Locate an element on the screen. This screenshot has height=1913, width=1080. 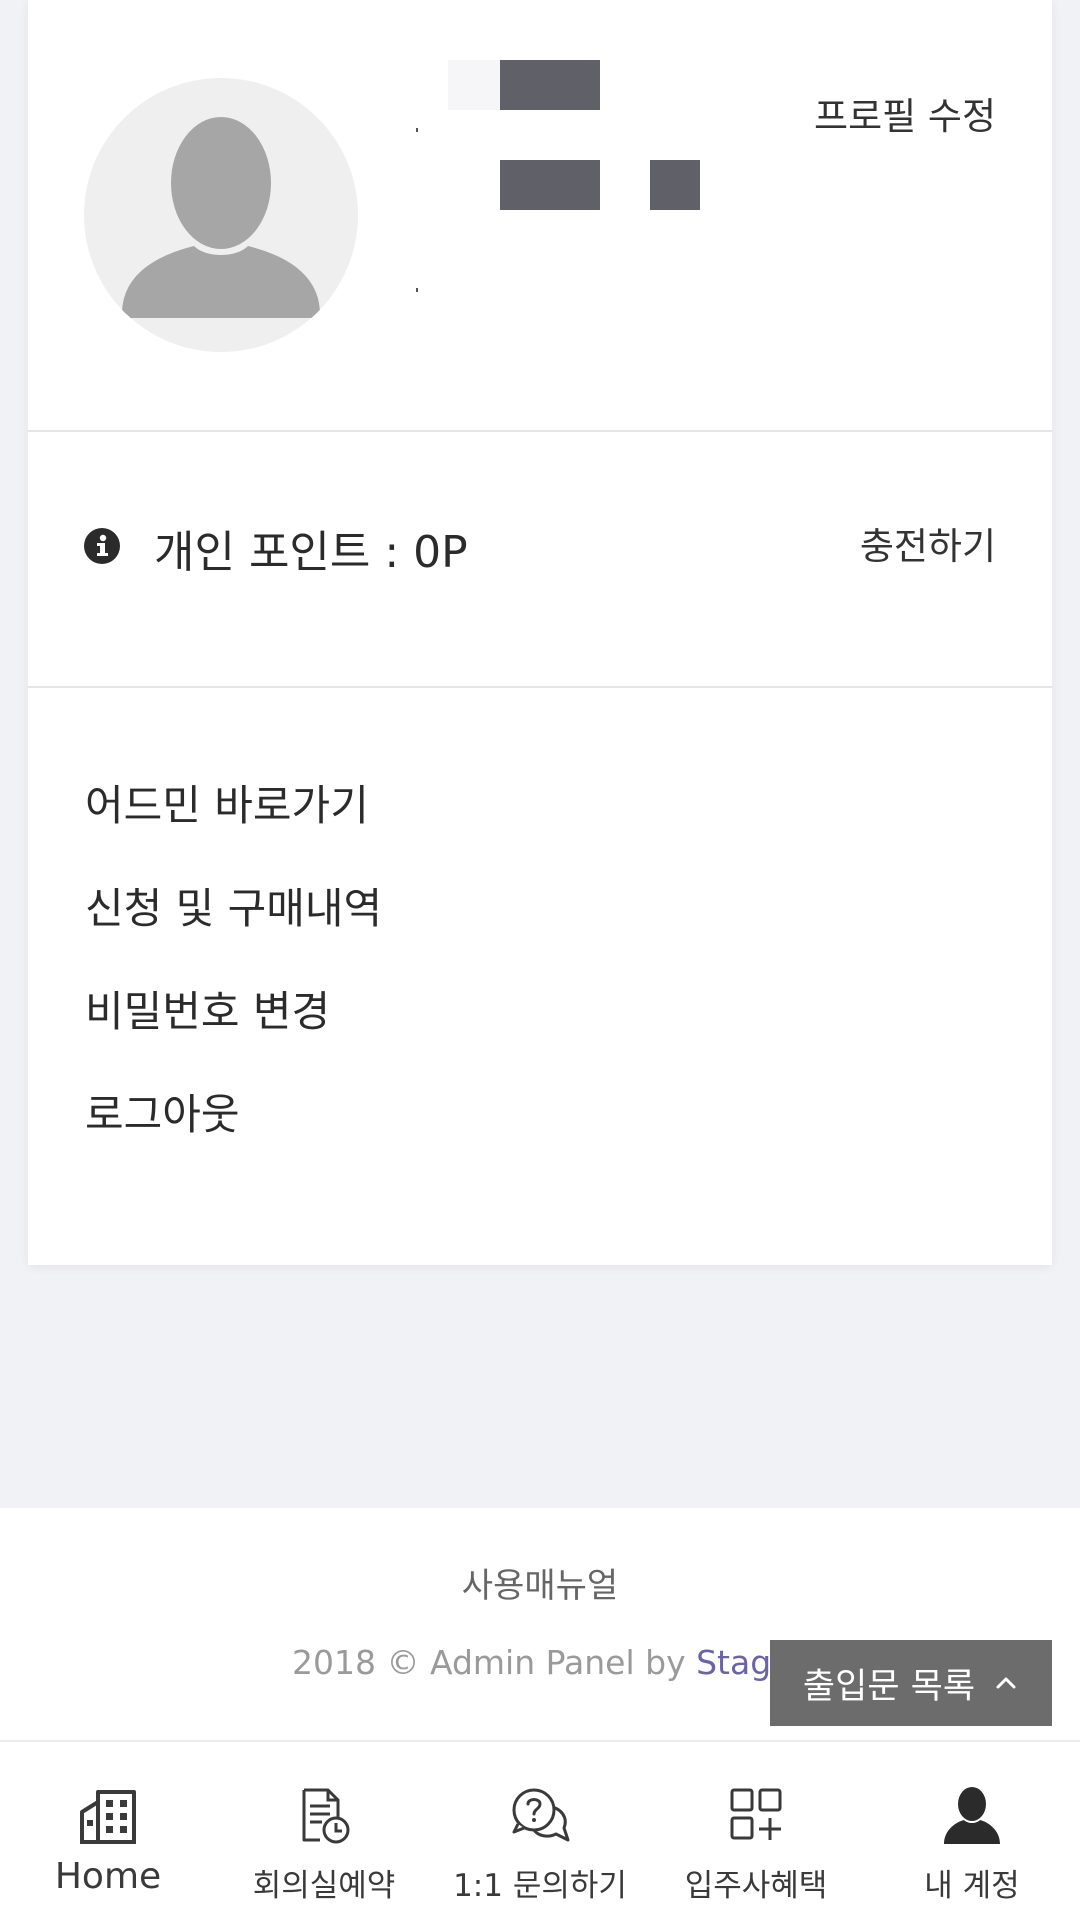
info-icon is located at coordinates (102, 546).